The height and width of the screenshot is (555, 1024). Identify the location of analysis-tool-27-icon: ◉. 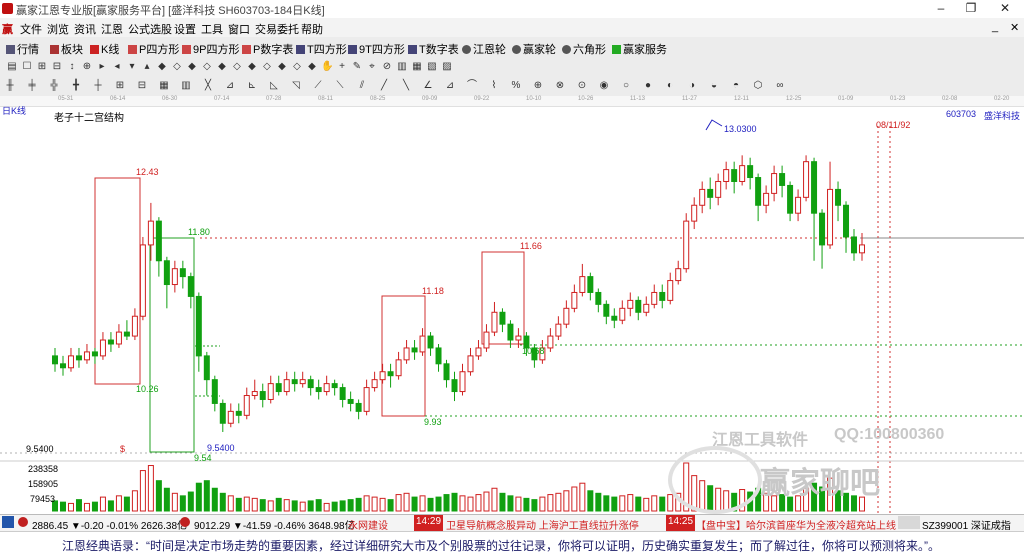
(604, 86).